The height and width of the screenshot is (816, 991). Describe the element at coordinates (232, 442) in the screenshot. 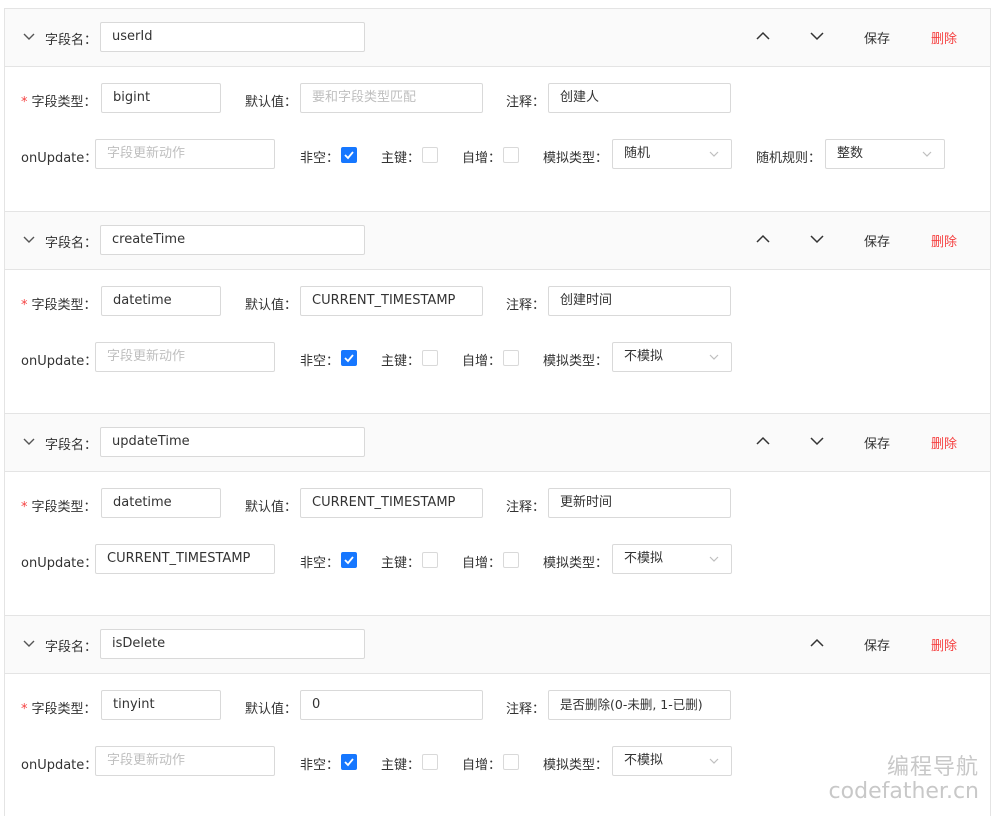

I see `field-name-input: updateTime` at that location.